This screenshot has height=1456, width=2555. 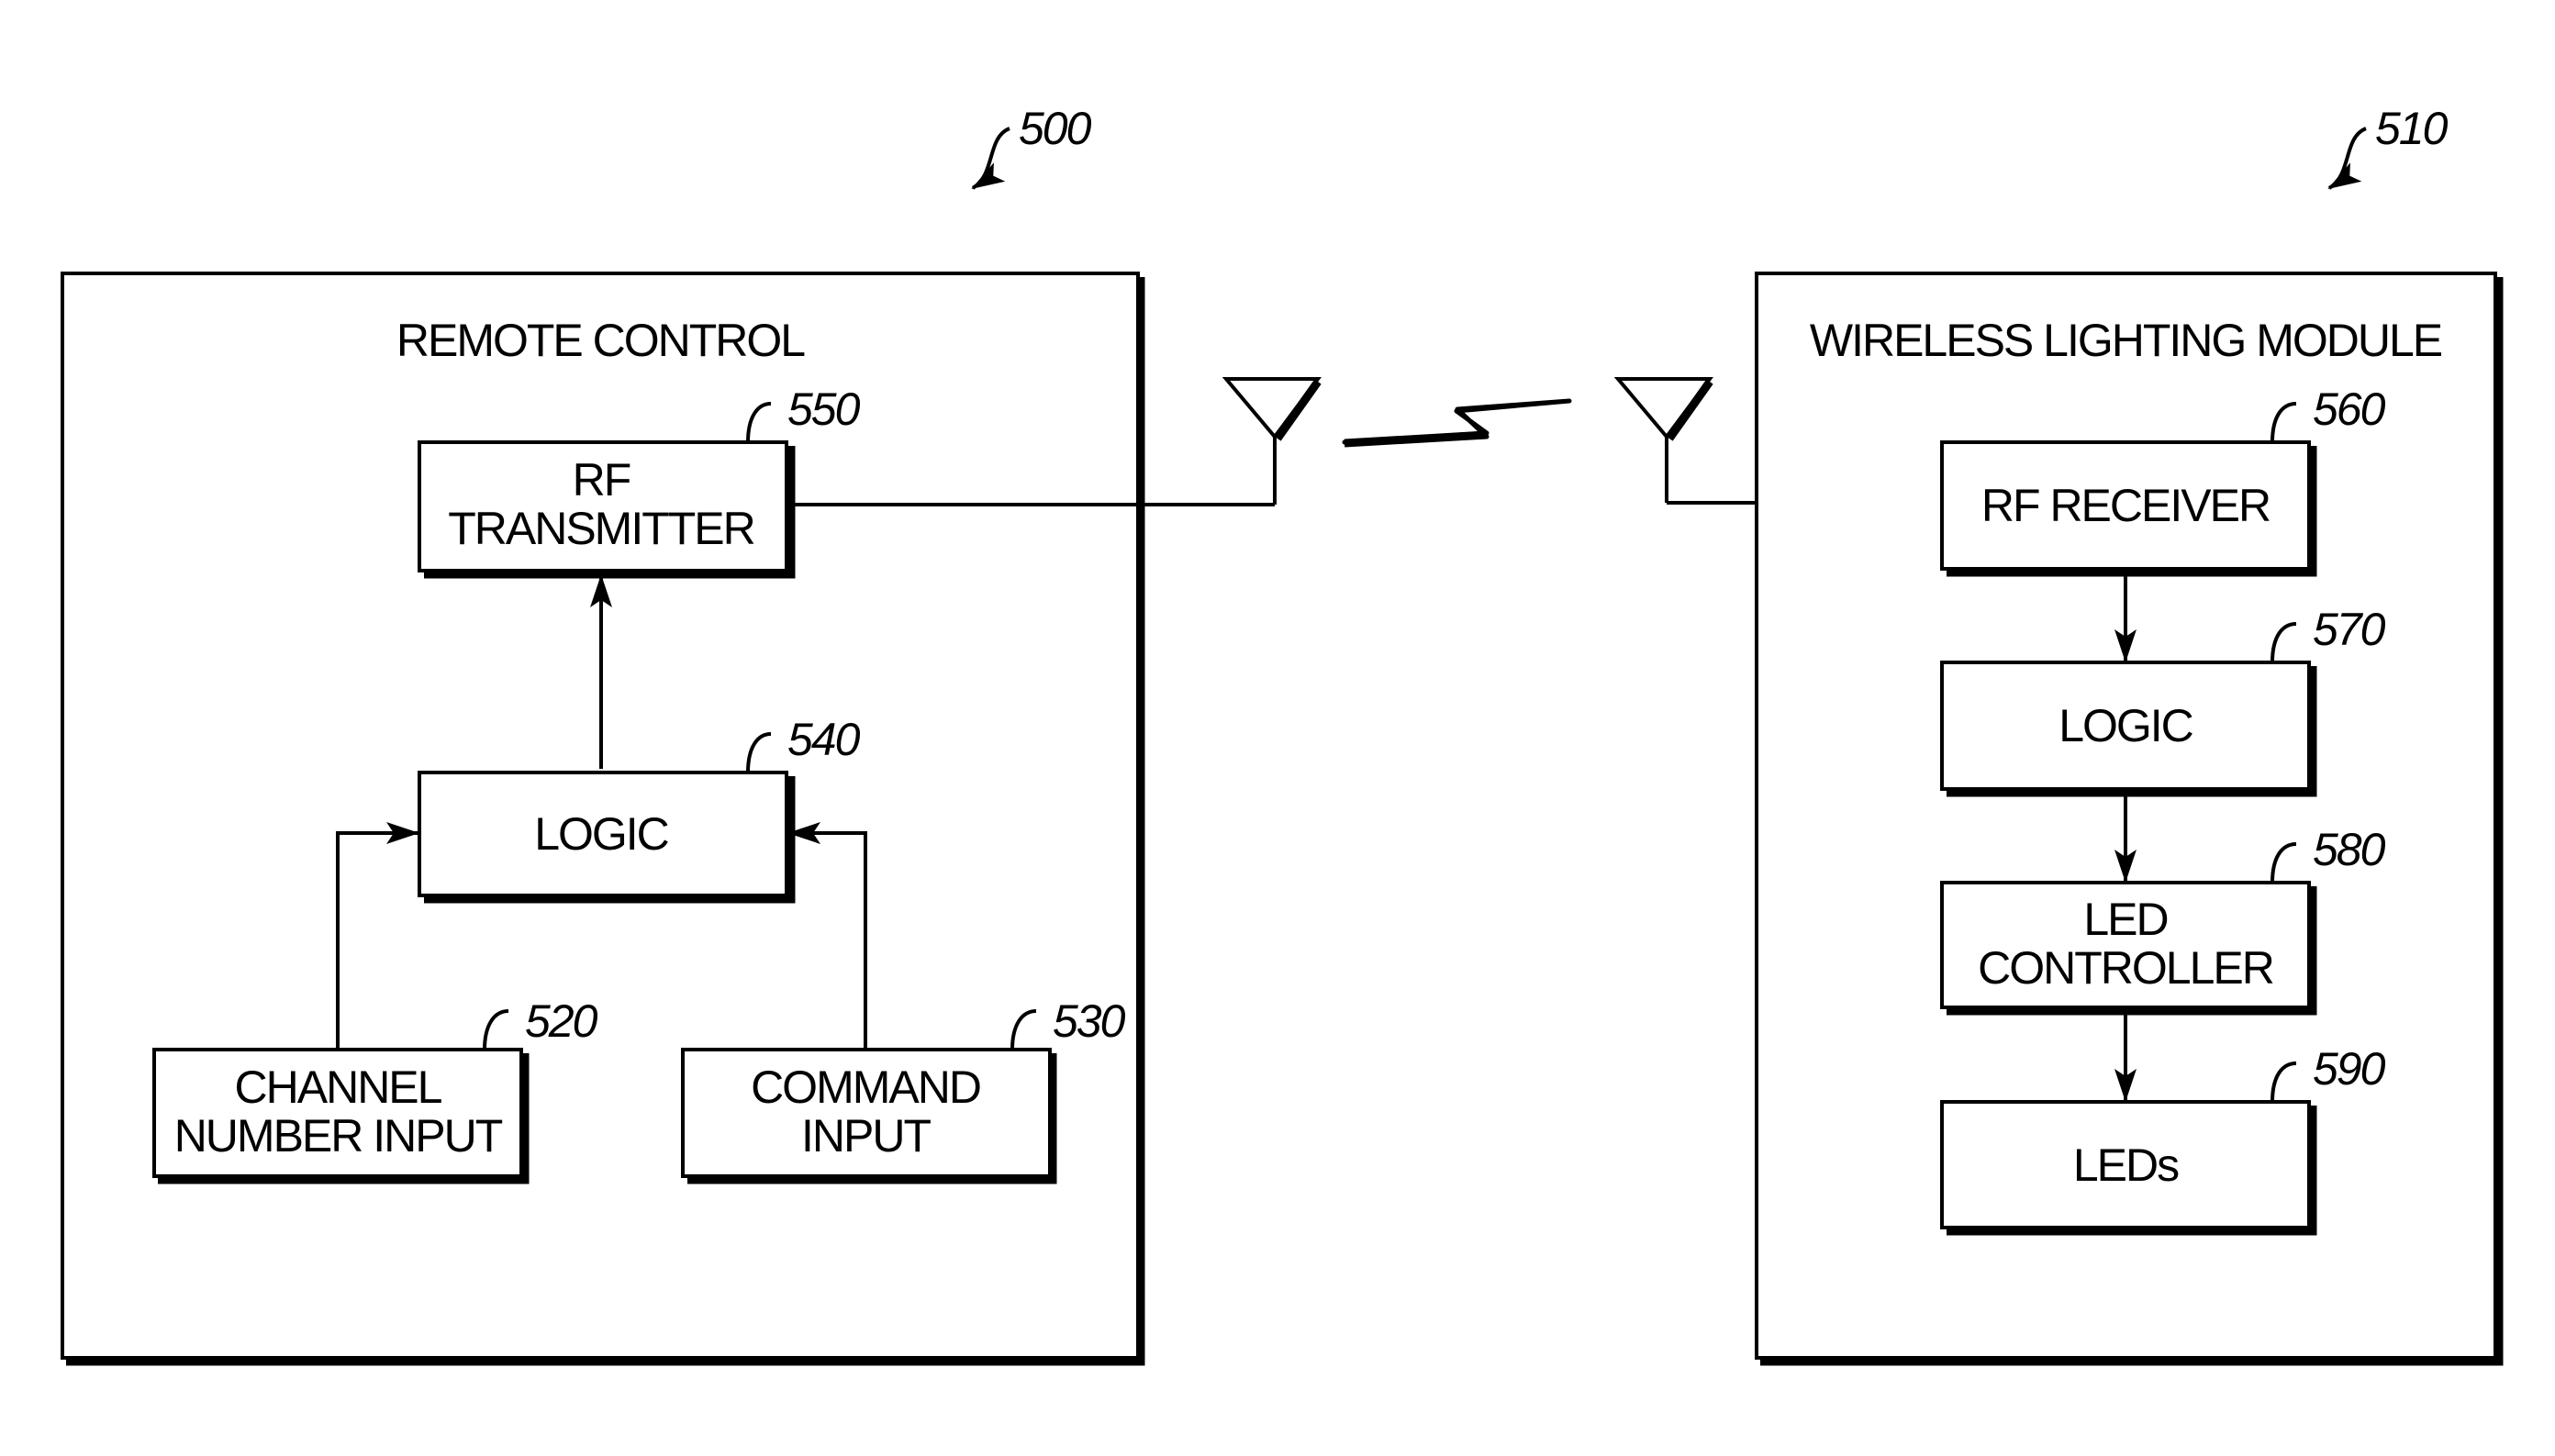 What do you see at coordinates (2126, 340) in the screenshot?
I see `wireless-lighting-module-title: WIRELESS LIGHTING MODULE` at bounding box center [2126, 340].